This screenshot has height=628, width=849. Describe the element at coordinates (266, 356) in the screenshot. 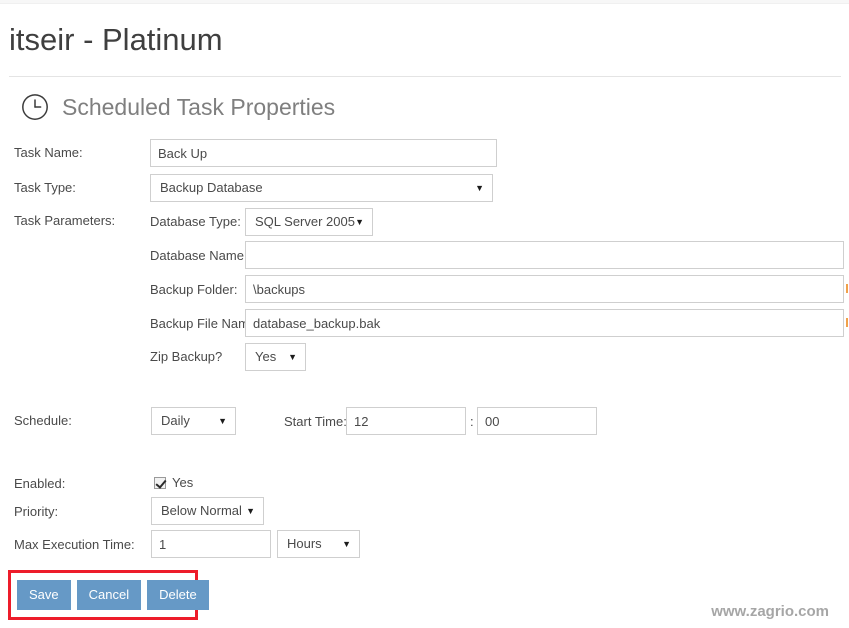

I see `zip-backup-value: Yes` at that location.